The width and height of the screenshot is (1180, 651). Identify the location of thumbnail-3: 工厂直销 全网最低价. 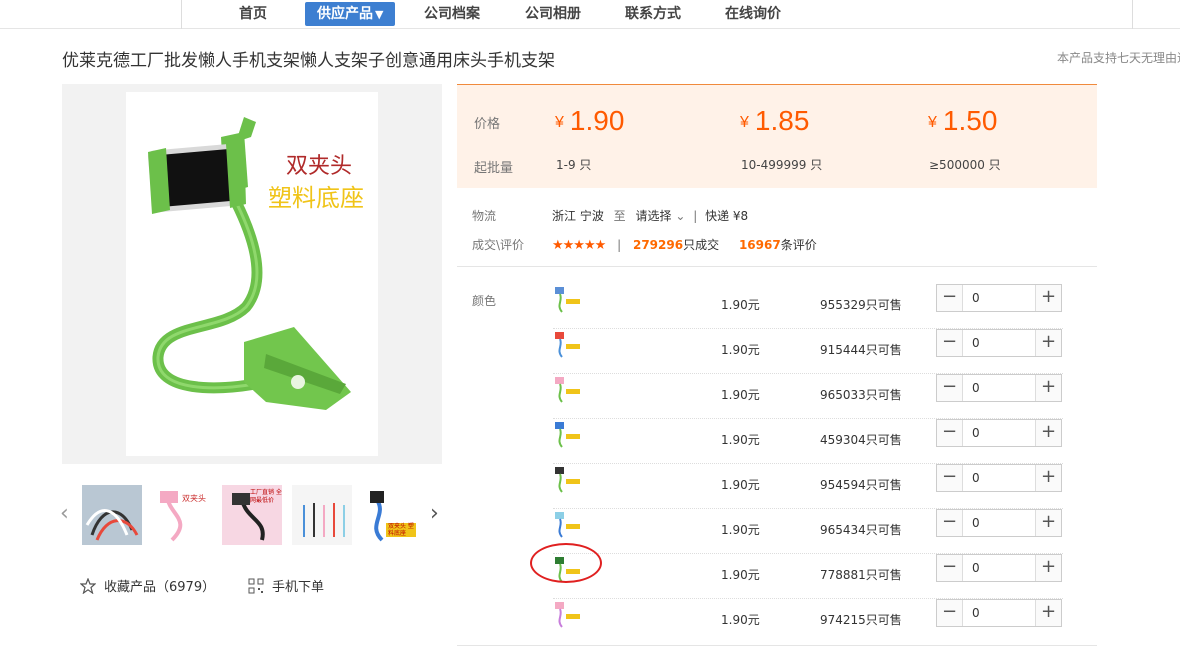
(252, 515).